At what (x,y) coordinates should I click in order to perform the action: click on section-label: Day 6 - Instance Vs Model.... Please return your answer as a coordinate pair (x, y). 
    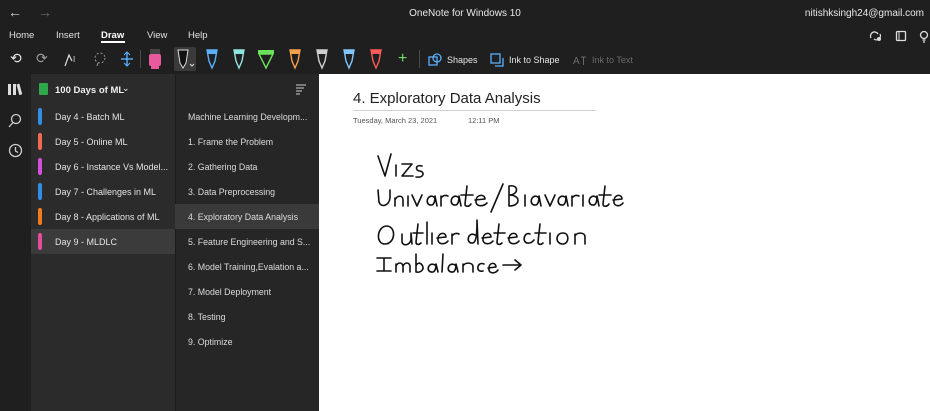
    Looking at the image, I should click on (112, 167).